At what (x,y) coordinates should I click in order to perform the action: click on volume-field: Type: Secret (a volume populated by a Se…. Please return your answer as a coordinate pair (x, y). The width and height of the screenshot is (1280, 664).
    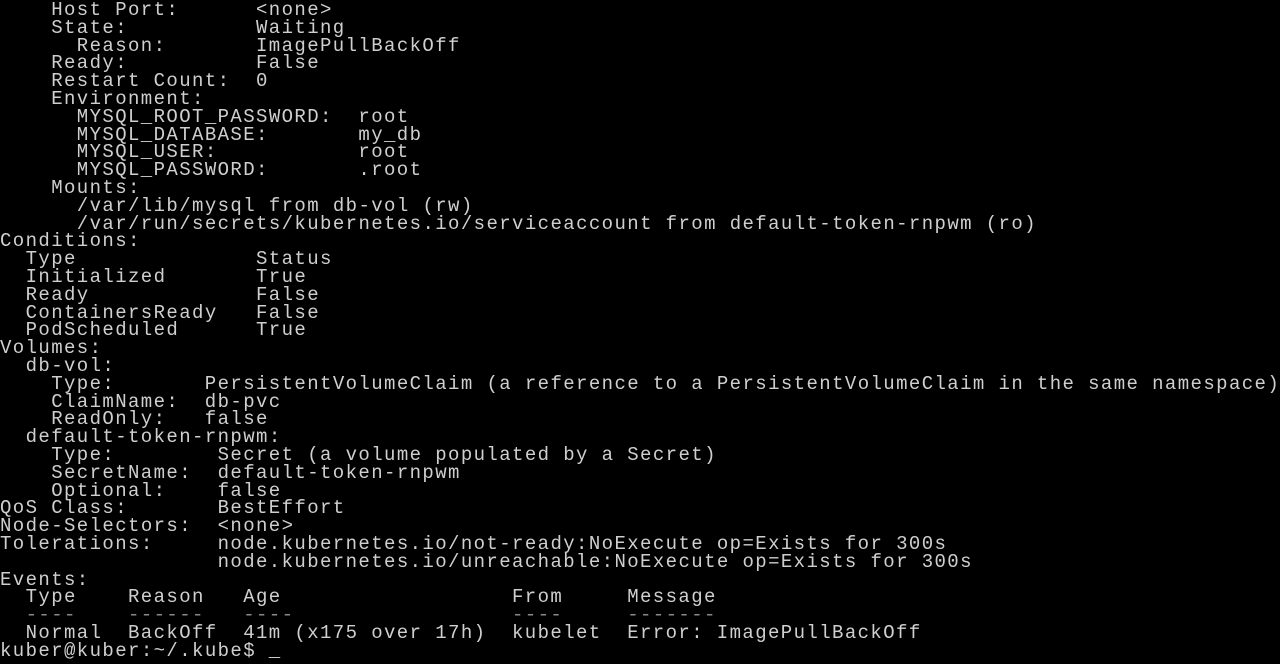
    Looking at the image, I should click on (357, 455).